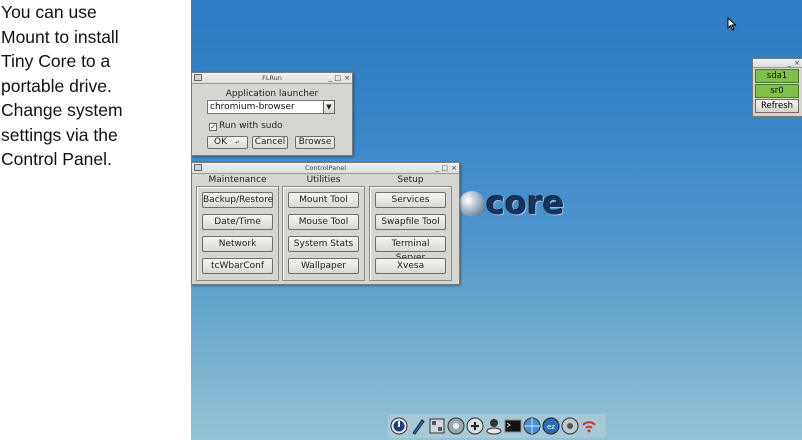  What do you see at coordinates (418, 426) in the screenshot?
I see `editor-icon` at bounding box center [418, 426].